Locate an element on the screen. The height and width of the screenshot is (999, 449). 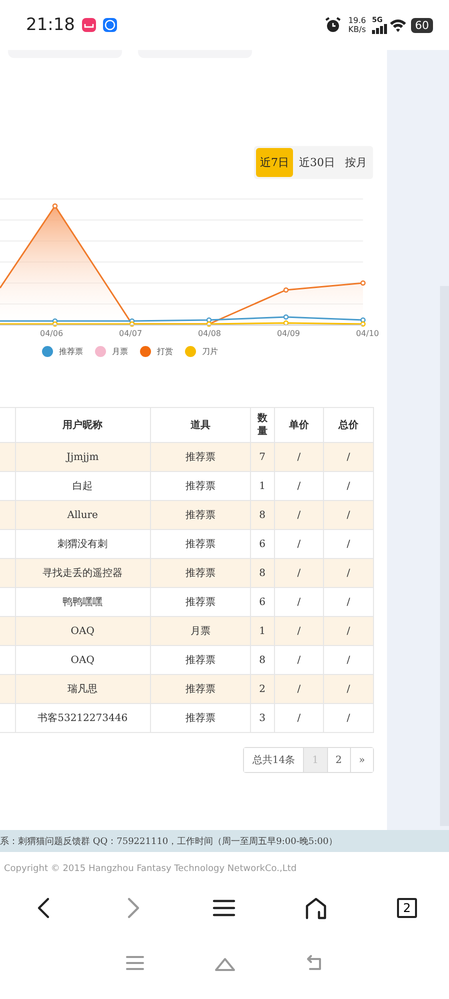
legend-label: 推荐票 is located at coordinates (71, 351).